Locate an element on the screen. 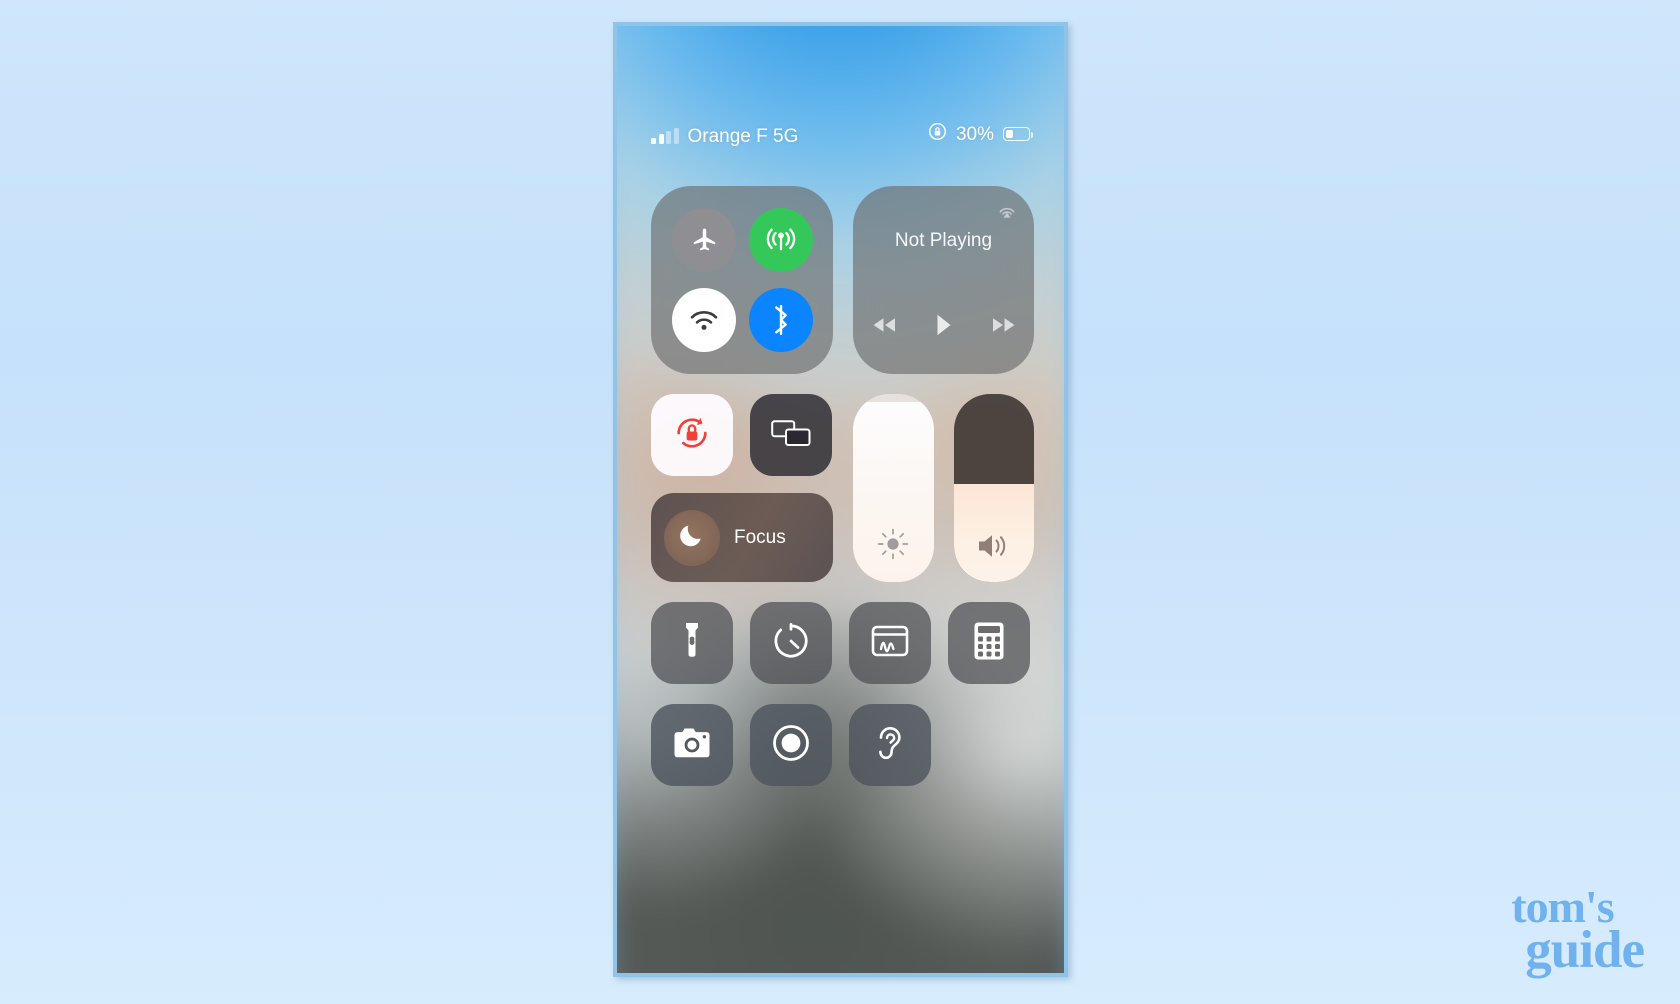  tomsguide-watermark: tom's guide is located at coordinates (1578, 931).